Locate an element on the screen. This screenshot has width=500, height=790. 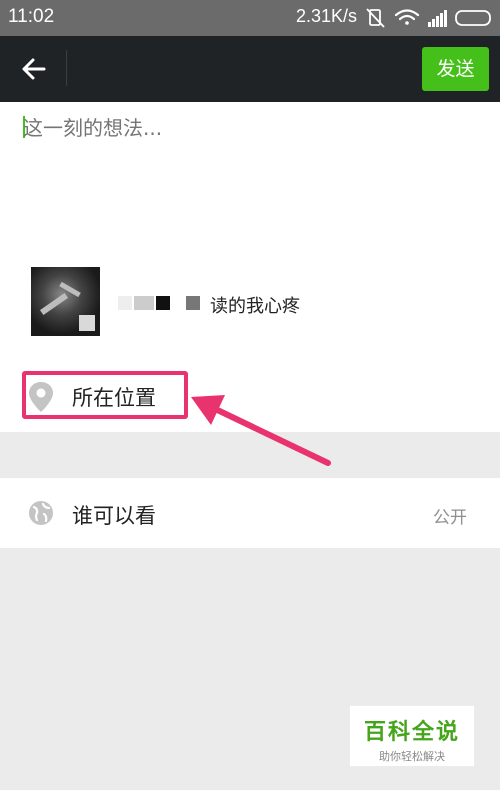
post-caption: 读的我心疼 is located at coordinates (255, 306).